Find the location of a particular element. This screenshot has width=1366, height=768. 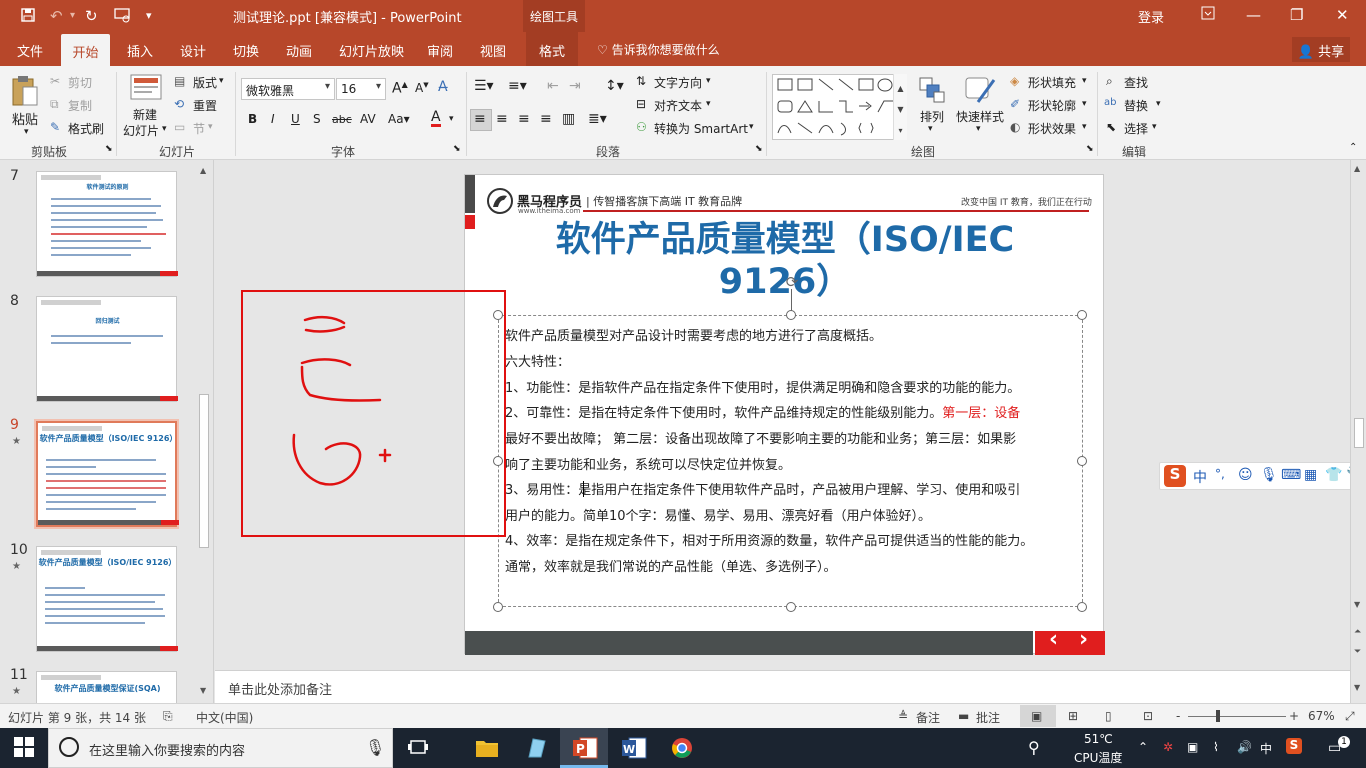

paste-dropdown-icon: ▾ is located at coordinates (26, 132).